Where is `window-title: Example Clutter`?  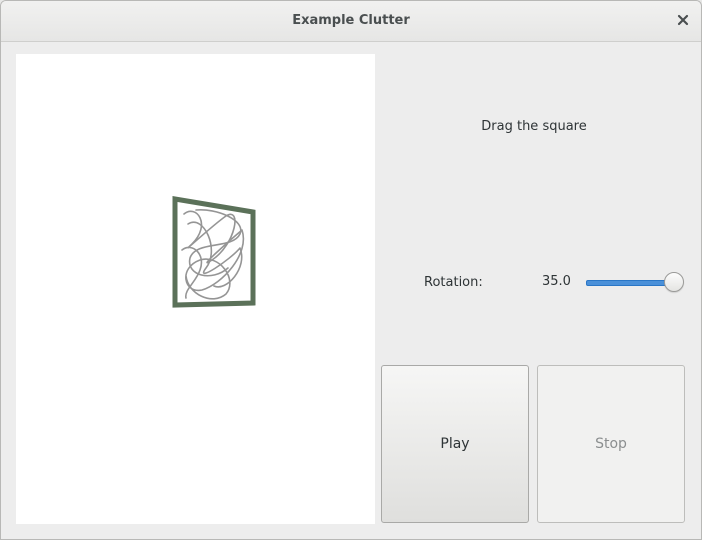
window-title: Example Clutter is located at coordinates (351, 20).